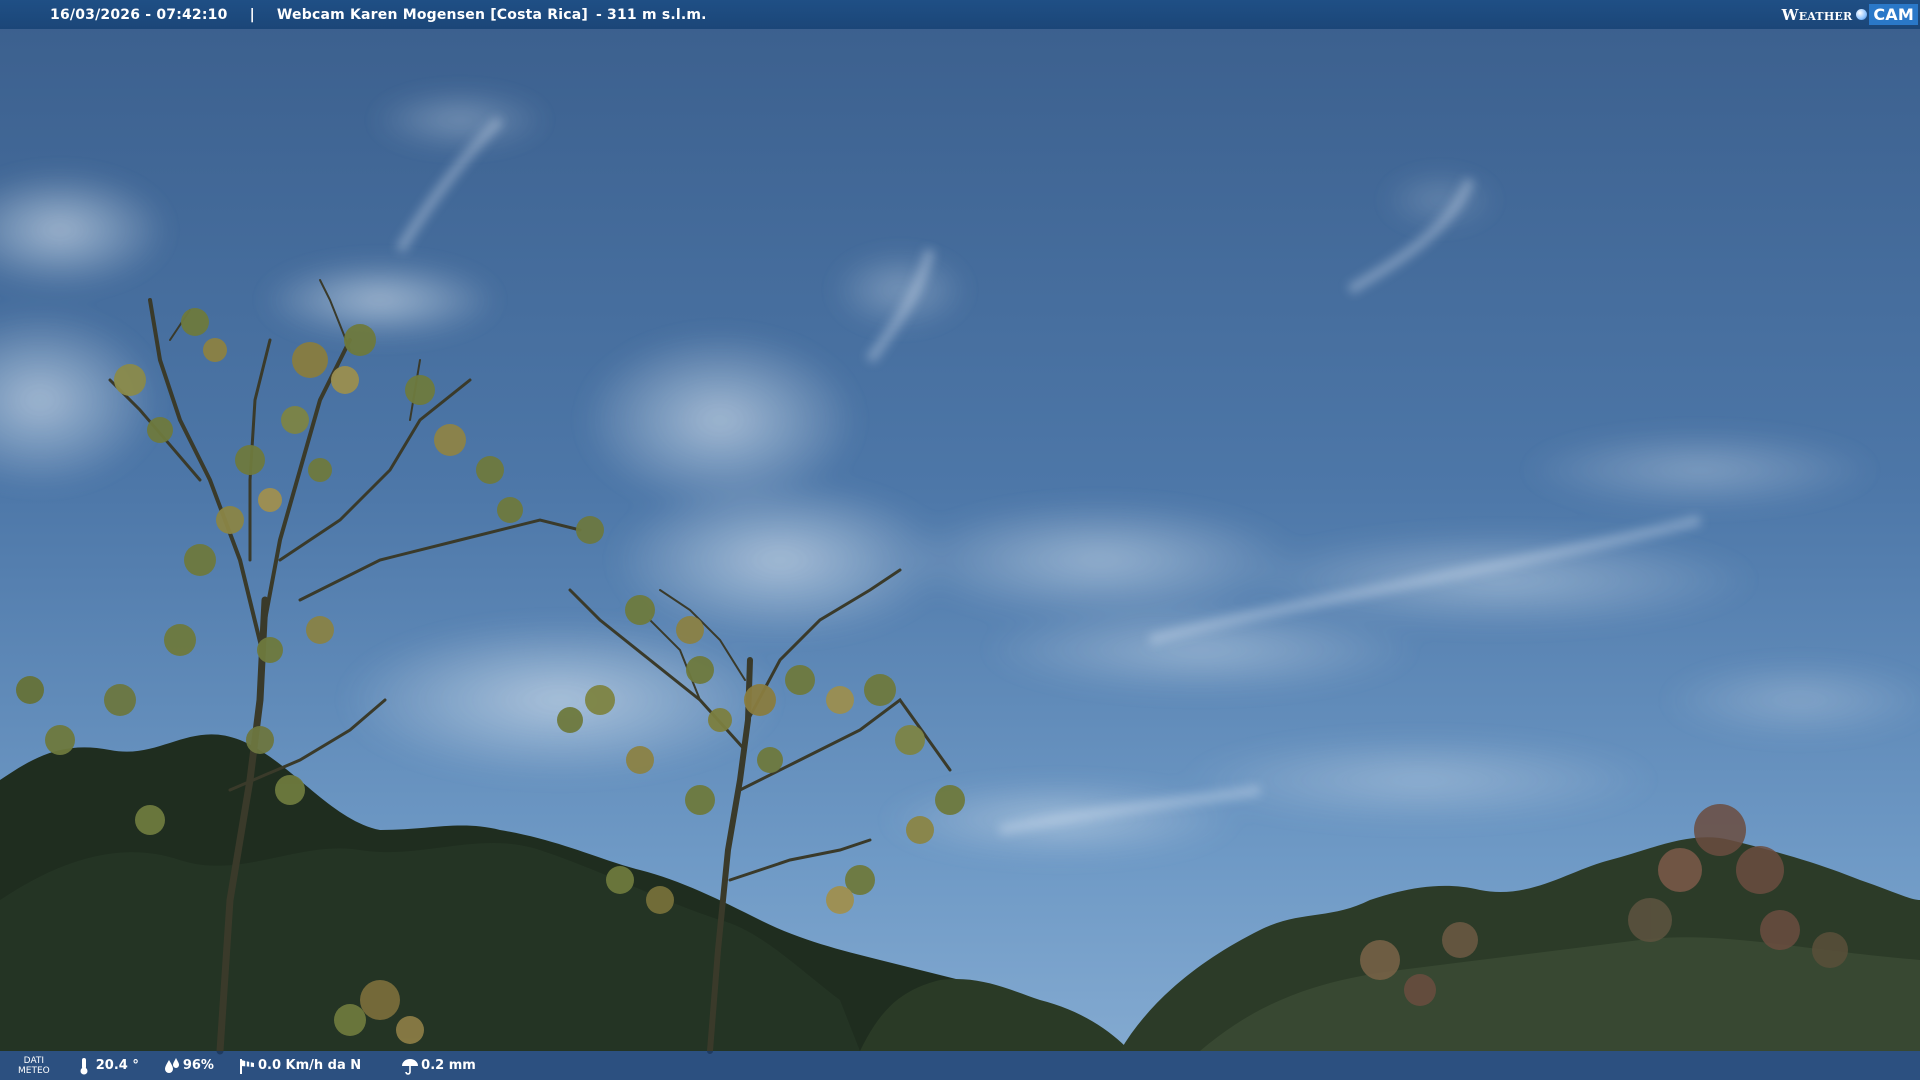  I want to click on meteo-label-line2: METEO, so click(34, 1070).